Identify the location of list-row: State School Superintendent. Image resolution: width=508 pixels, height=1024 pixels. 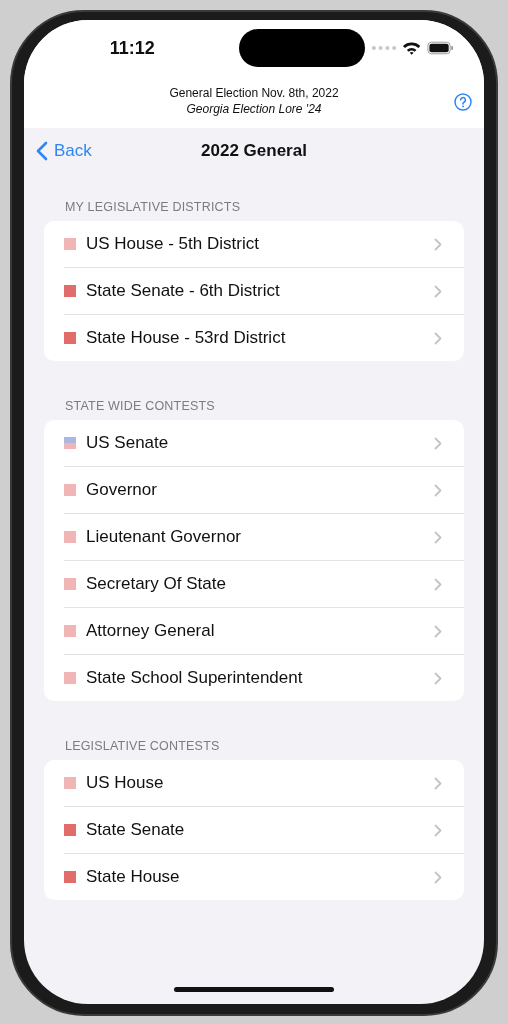
(264, 678).